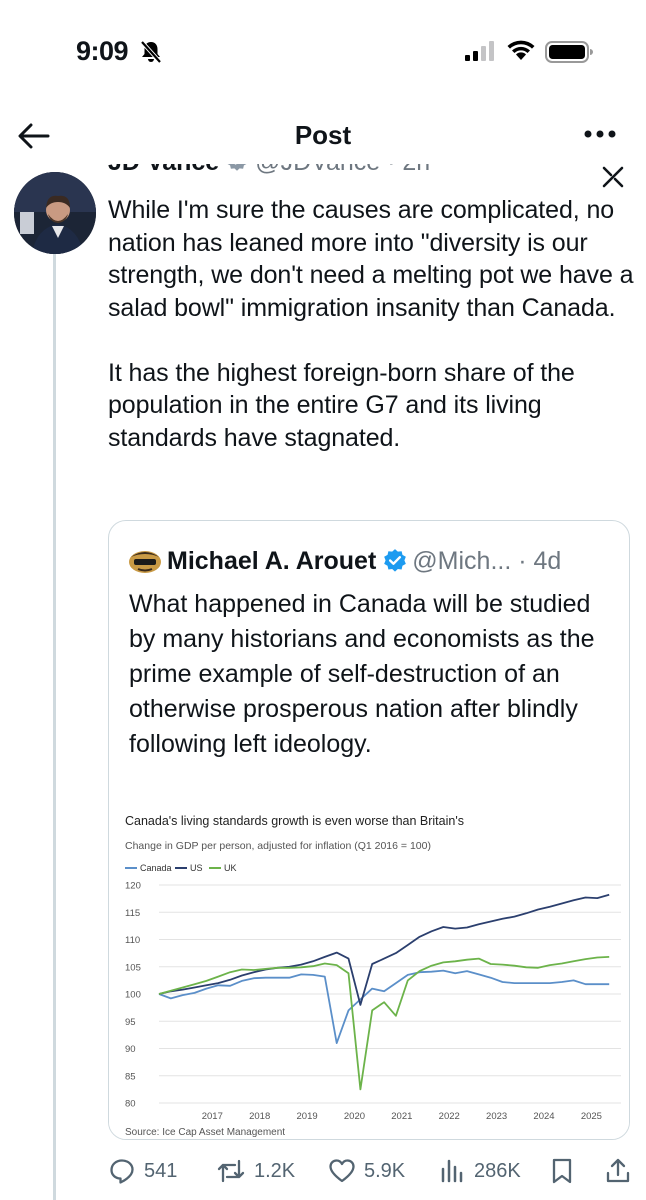  What do you see at coordinates (562, 1171) in the screenshot?
I see `bookmark-icon` at bounding box center [562, 1171].